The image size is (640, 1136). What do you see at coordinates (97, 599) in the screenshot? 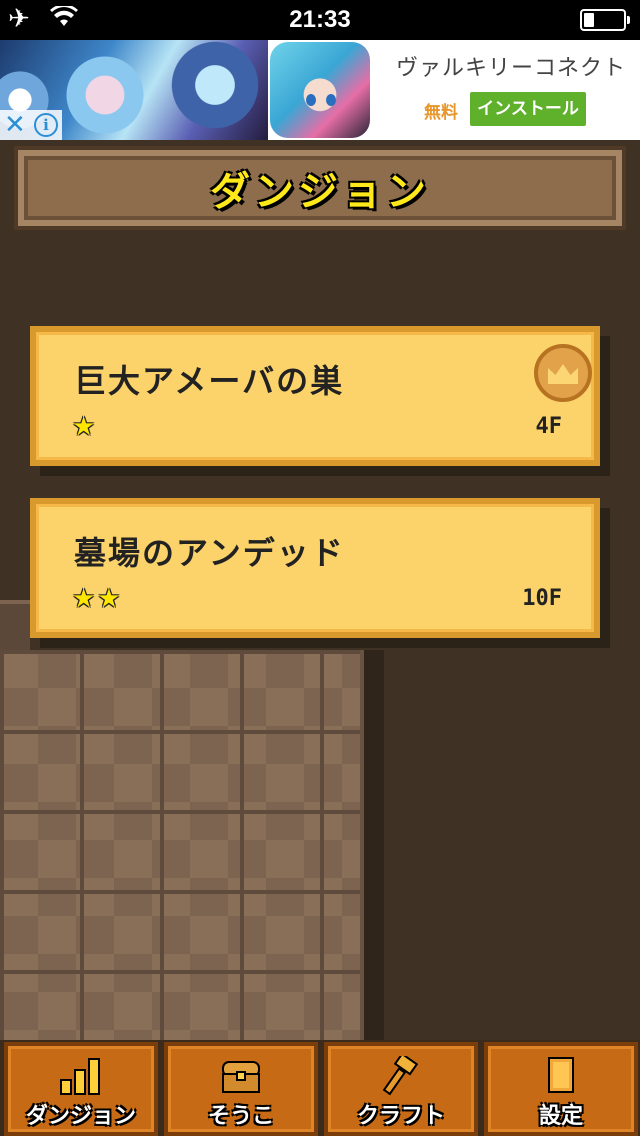
I see `difficulty-stars: ★★` at bounding box center [97, 599].